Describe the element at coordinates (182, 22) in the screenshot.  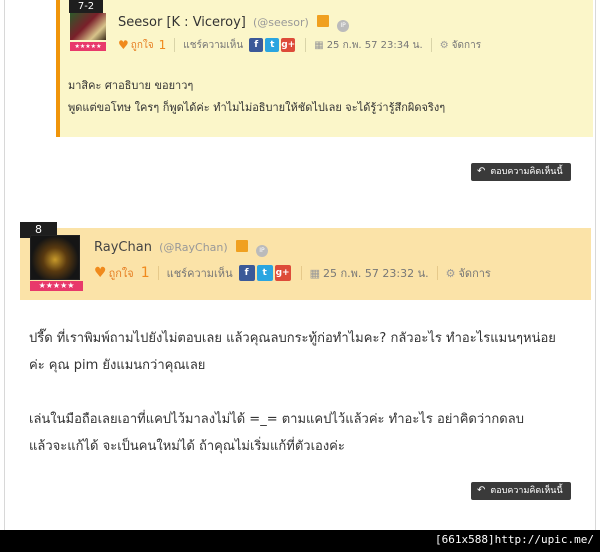
I see `author-name: Seesor [K : Viceroy]` at that location.